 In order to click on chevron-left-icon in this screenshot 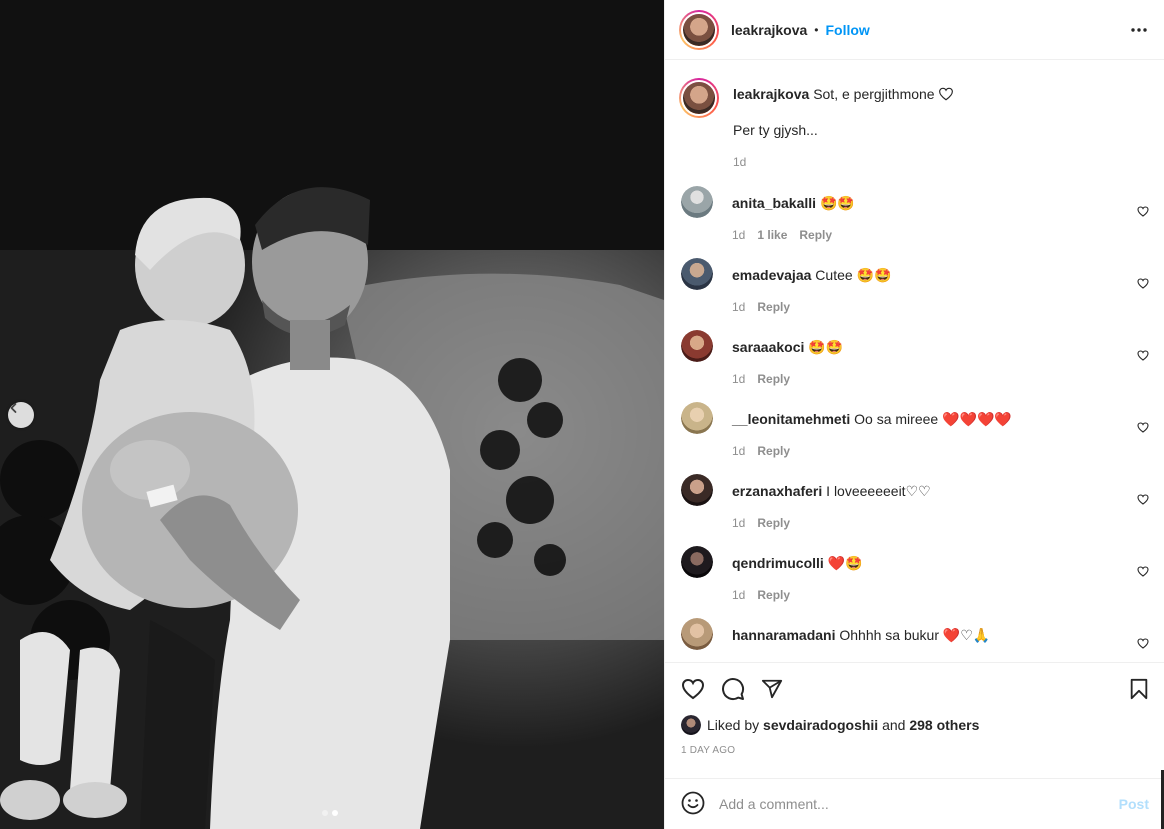, I will do `click(13, 408)`.